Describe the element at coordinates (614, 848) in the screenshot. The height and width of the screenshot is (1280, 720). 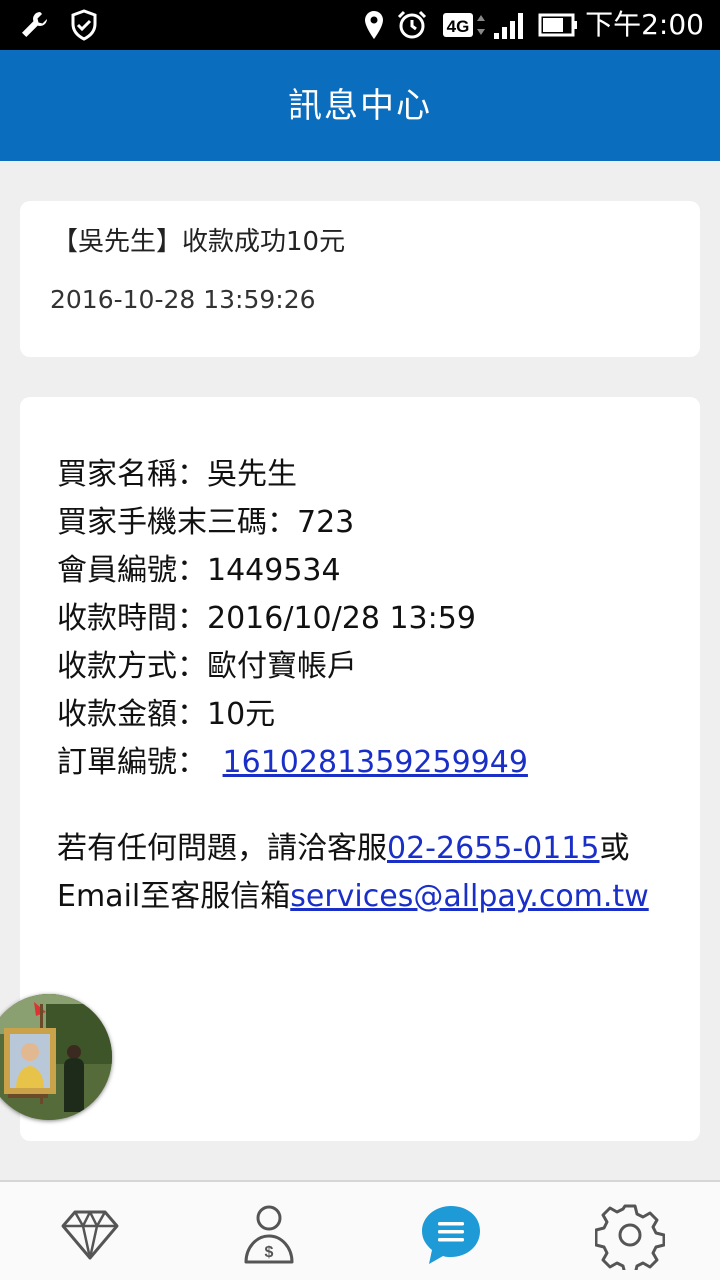
I see `contact-phone-suffix: 或` at that location.